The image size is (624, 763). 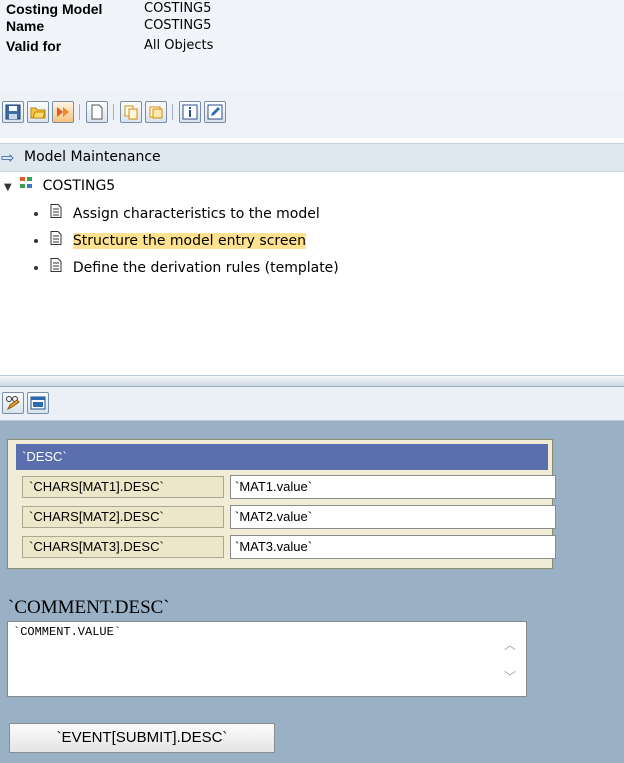 I want to click on scroll-down-icon: ﹀, so click(x=510, y=676).